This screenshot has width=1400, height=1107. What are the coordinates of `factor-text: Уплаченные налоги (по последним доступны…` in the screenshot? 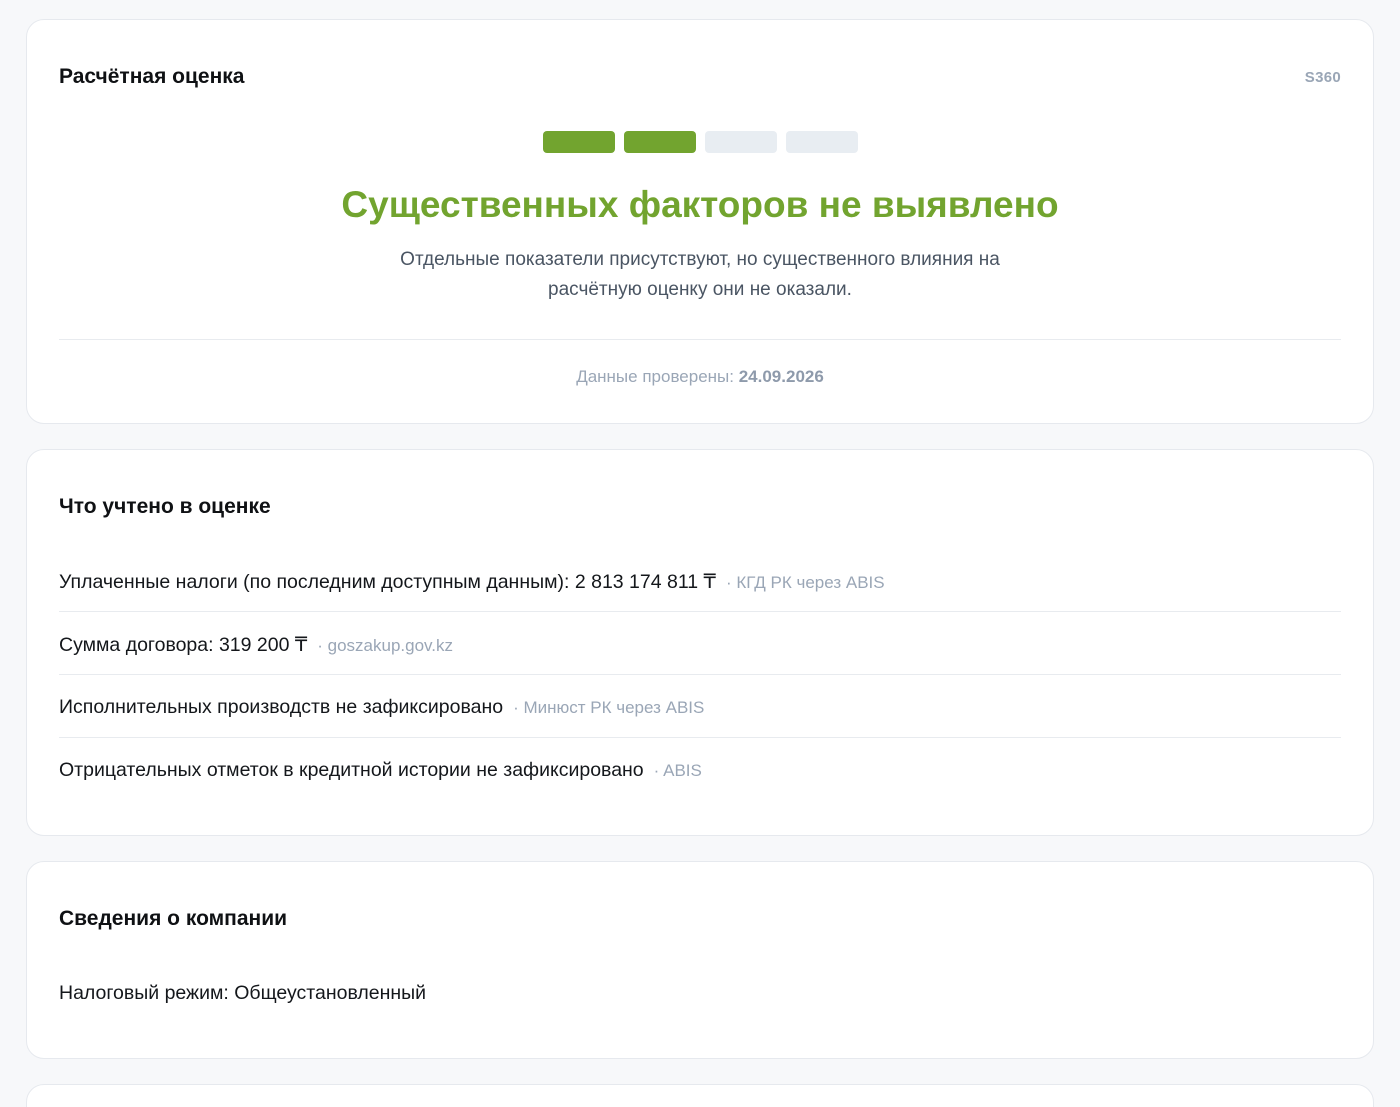 It's located at (387, 582).